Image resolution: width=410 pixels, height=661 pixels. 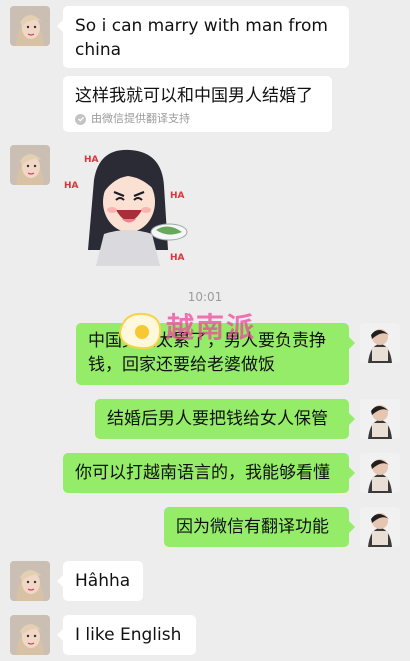 I want to click on message-text: 中国男人太累了，男人要负责挣钱，回家还要给老婆做饭, so click(x=207, y=353).